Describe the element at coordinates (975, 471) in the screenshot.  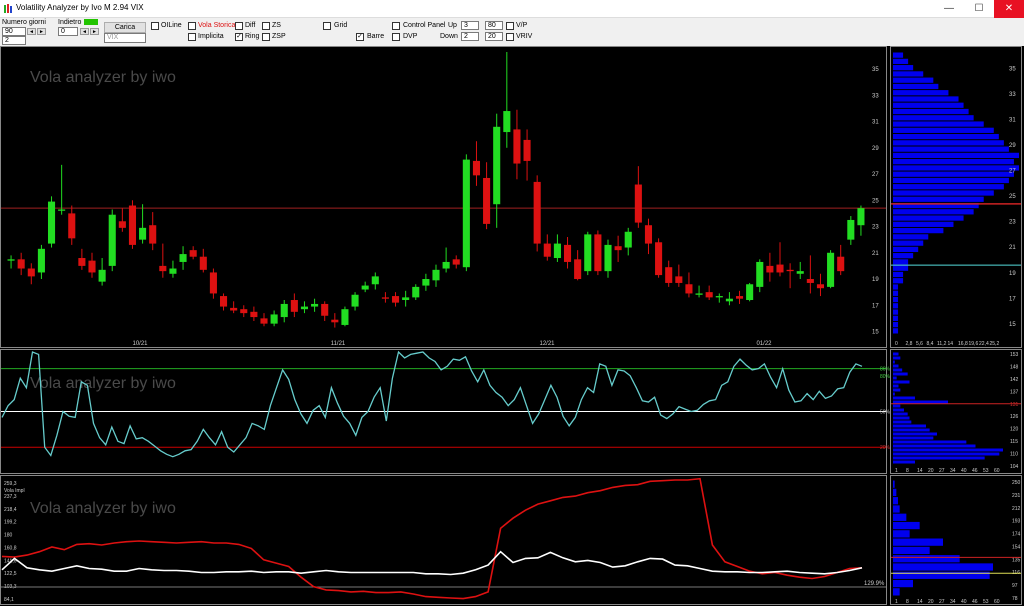
I see `profile-x-label: 46` at that location.